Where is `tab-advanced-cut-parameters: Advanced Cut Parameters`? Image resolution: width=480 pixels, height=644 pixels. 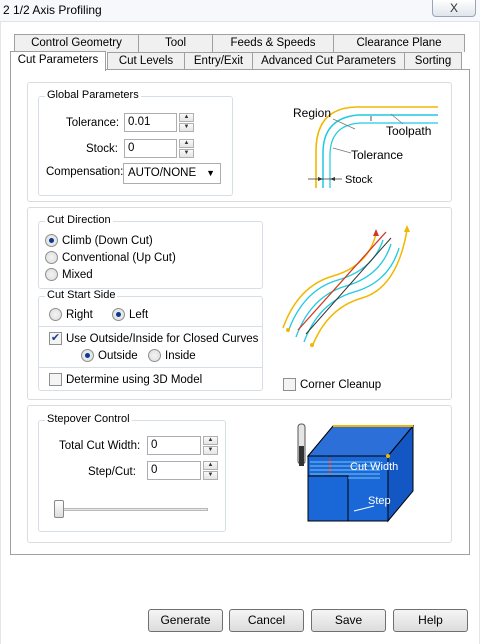
tab-advanced-cut-parameters: Advanced Cut Parameters is located at coordinates (328, 61).